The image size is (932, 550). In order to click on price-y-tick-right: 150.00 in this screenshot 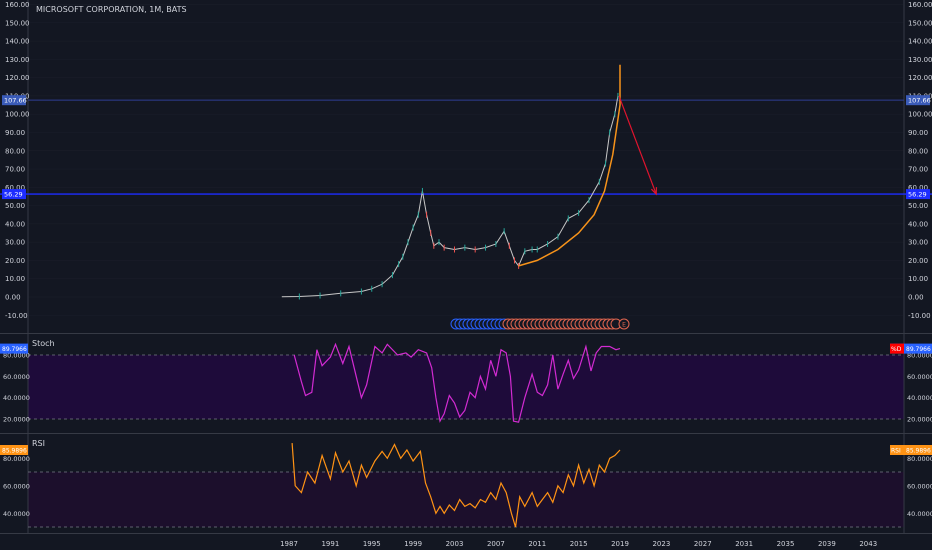, I will do `click(920, 23)`.